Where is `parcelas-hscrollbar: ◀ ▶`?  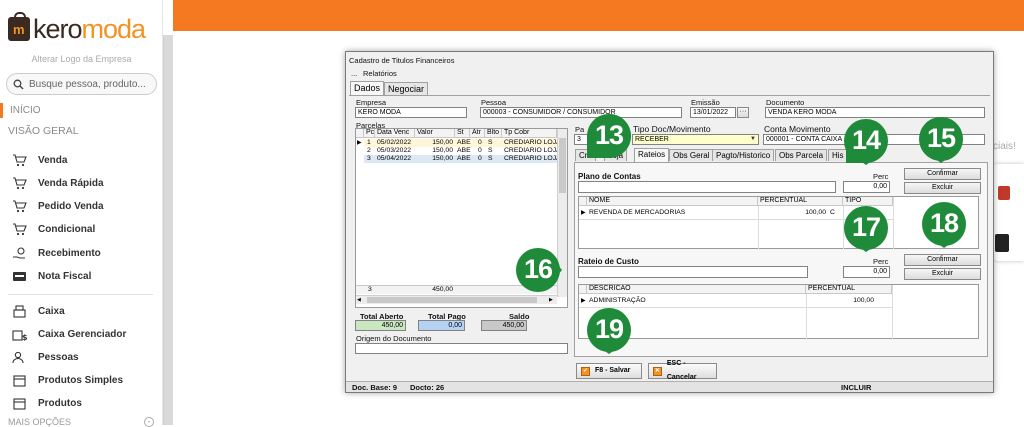 parcelas-hscrollbar: ◀ ▶ is located at coordinates (456, 299).